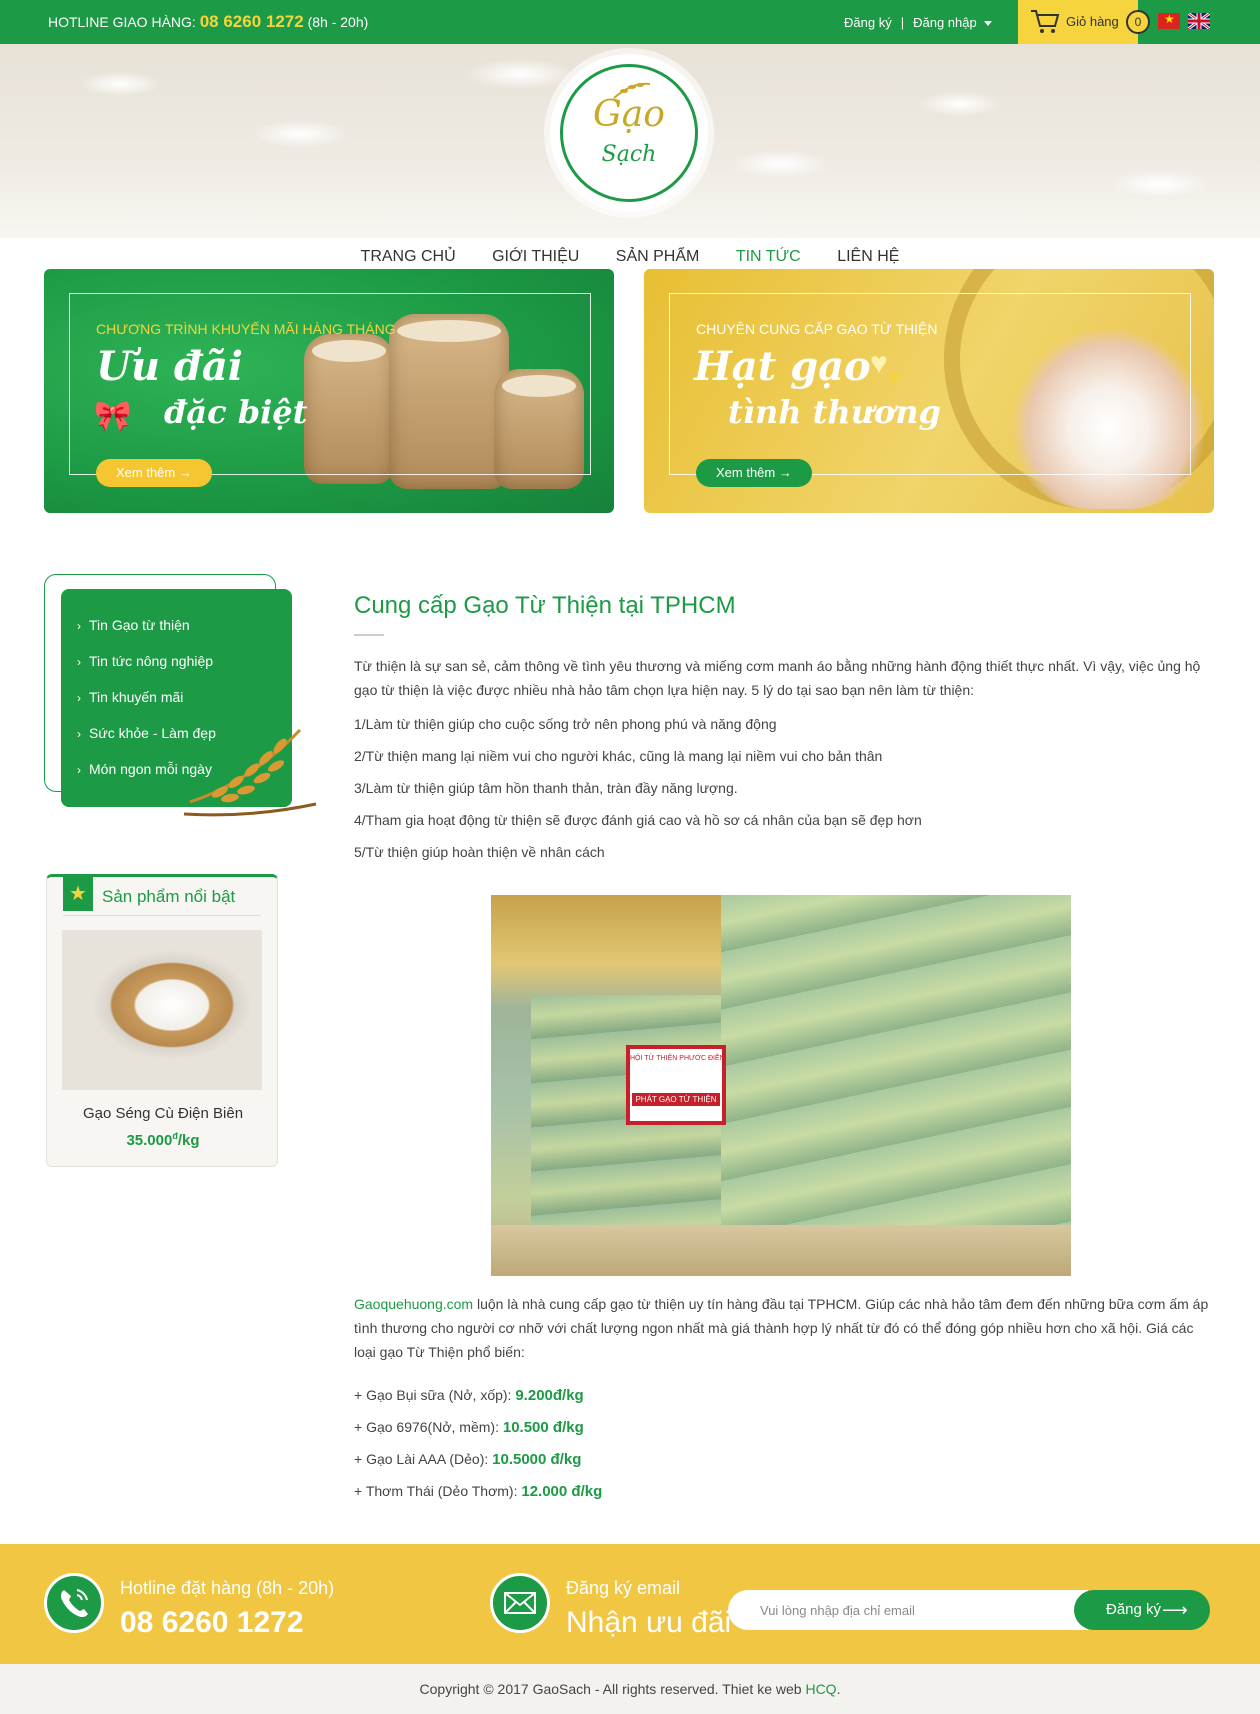 This screenshot has width=1260, height=1714. What do you see at coordinates (338, 22) in the screenshot?
I see `hotline-hours: (8h - 20h)` at bounding box center [338, 22].